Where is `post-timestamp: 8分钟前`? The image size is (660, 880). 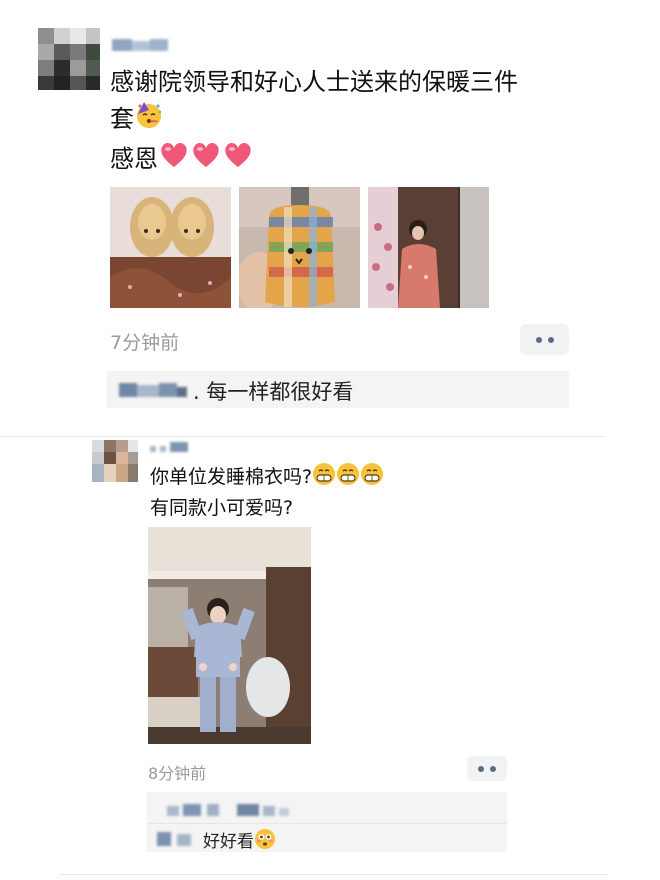
post-timestamp: 8分钟前 is located at coordinates (177, 773).